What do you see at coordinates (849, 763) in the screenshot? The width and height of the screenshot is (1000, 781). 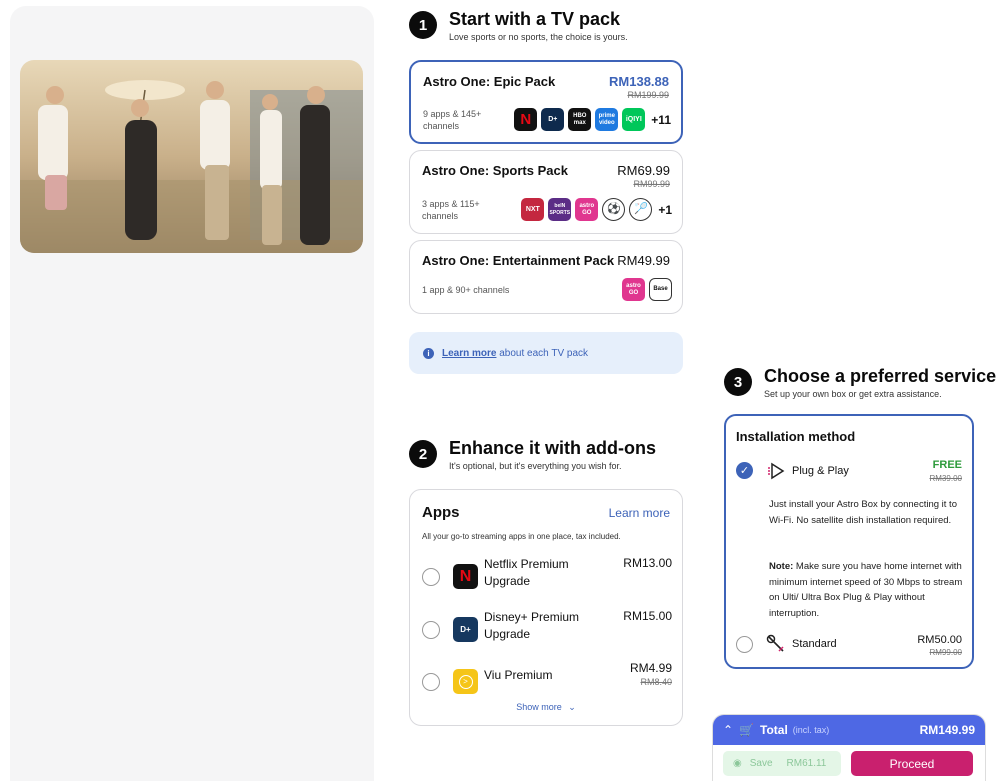 I see `total-actions: ◉ Save RM61.11 Proceed` at bounding box center [849, 763].